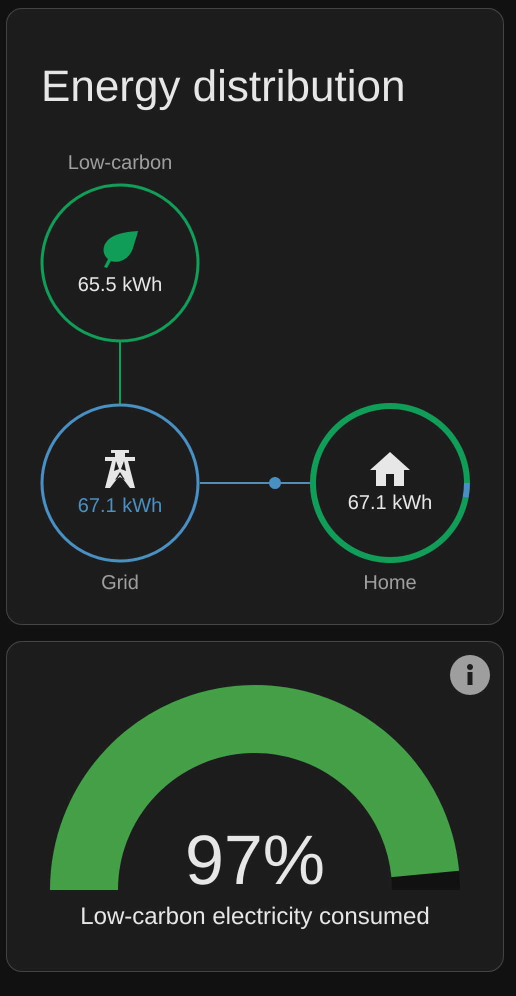  I want to click on info-icon, so click(470, 675).